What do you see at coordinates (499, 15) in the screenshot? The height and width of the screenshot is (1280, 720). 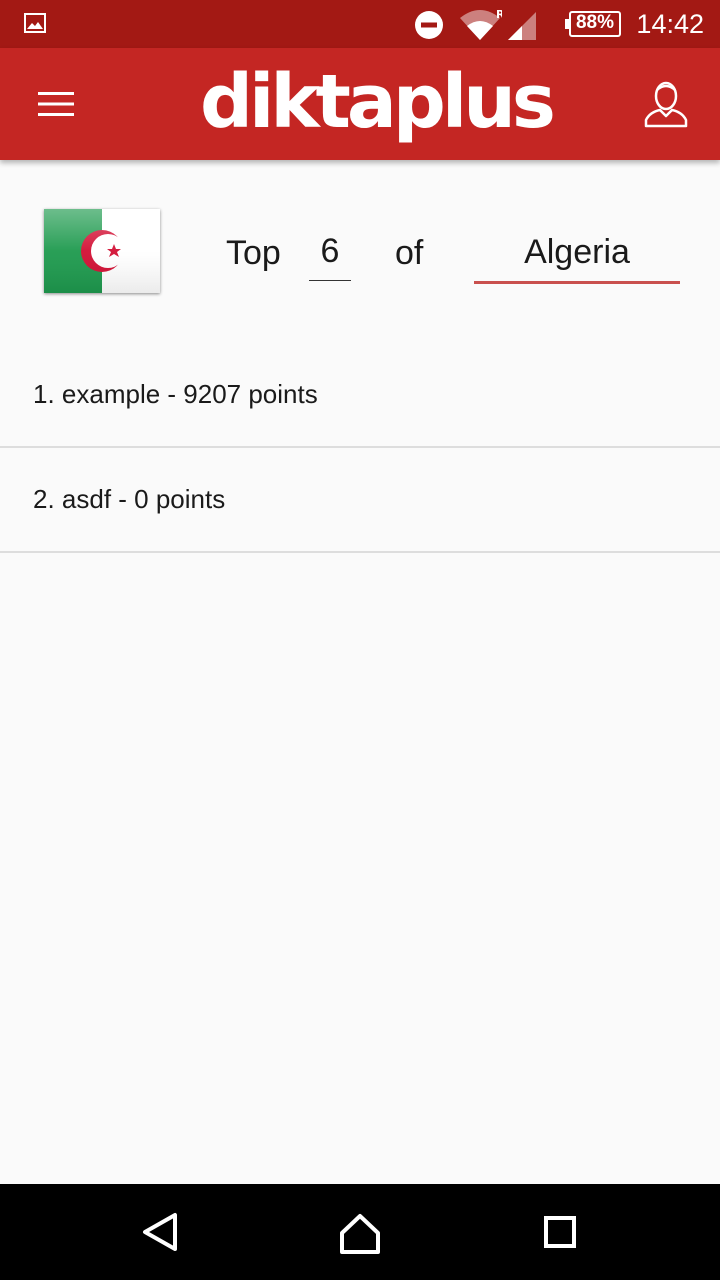 I see `network-badge: R` at bounding box center [499, 15].